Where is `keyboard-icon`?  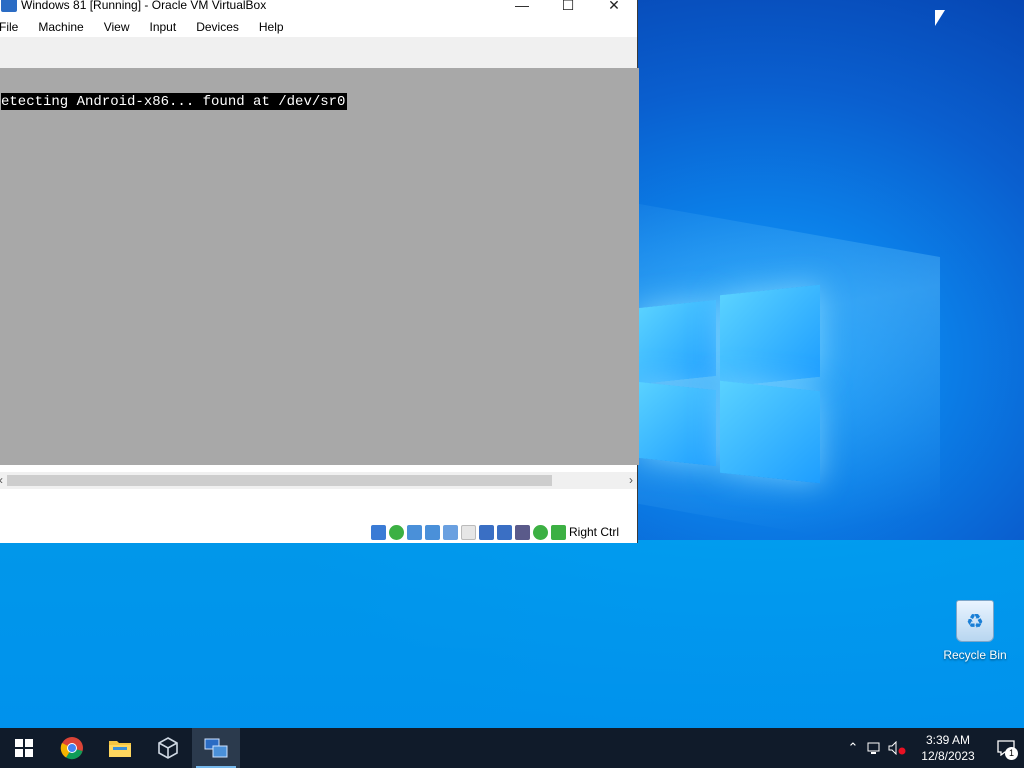
keyboard-icon is located at coordinates (558, 532).